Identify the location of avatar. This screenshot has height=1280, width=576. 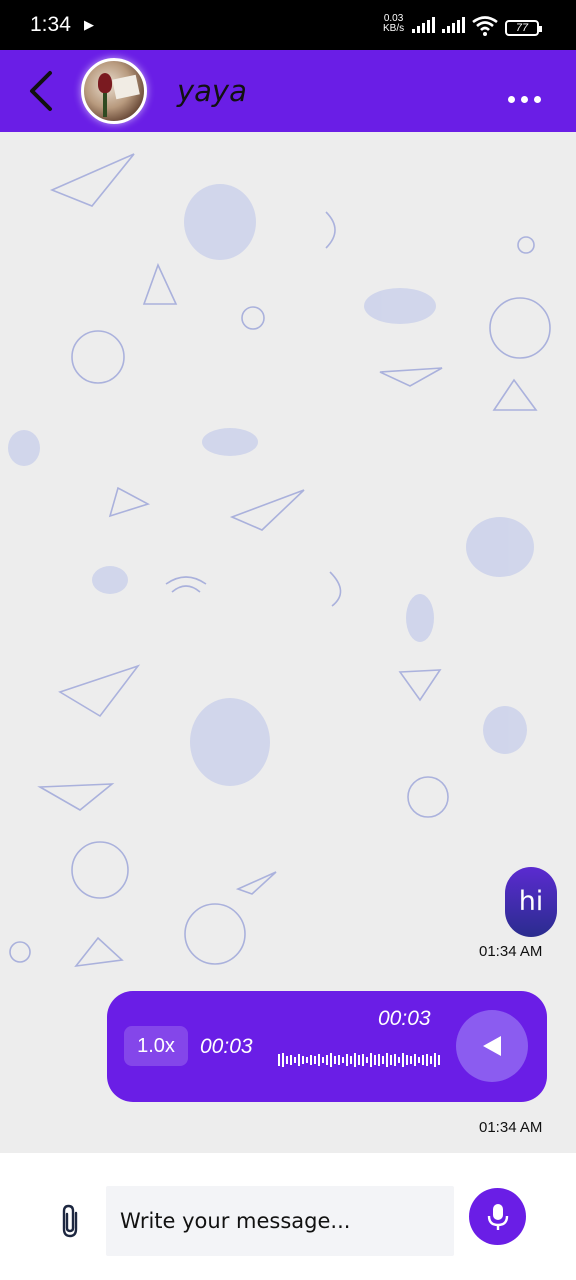
(114, 91).